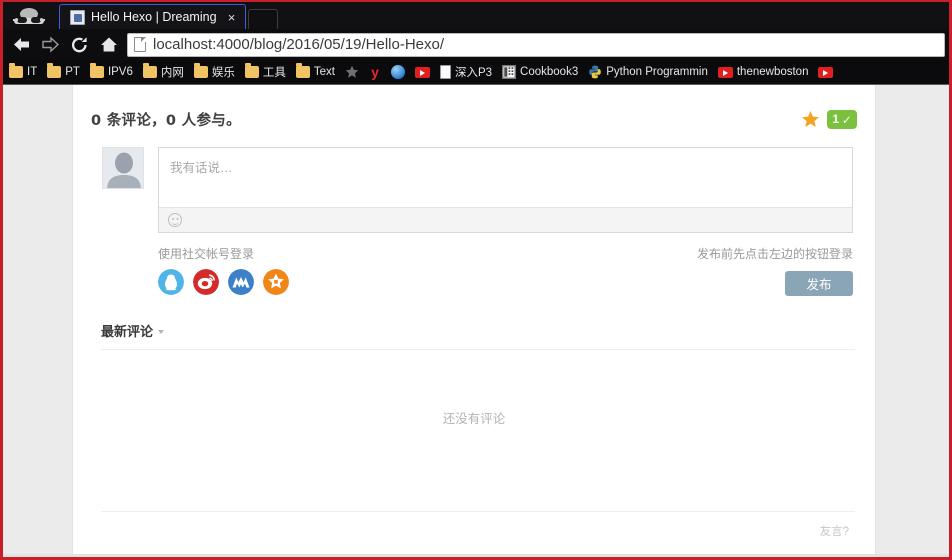 The width and height of the screenshot is (952, 560). What do you see at coordinates (262, 19) in the screenshot?
I see `new-tab-button` at bounding box center [262, 19].